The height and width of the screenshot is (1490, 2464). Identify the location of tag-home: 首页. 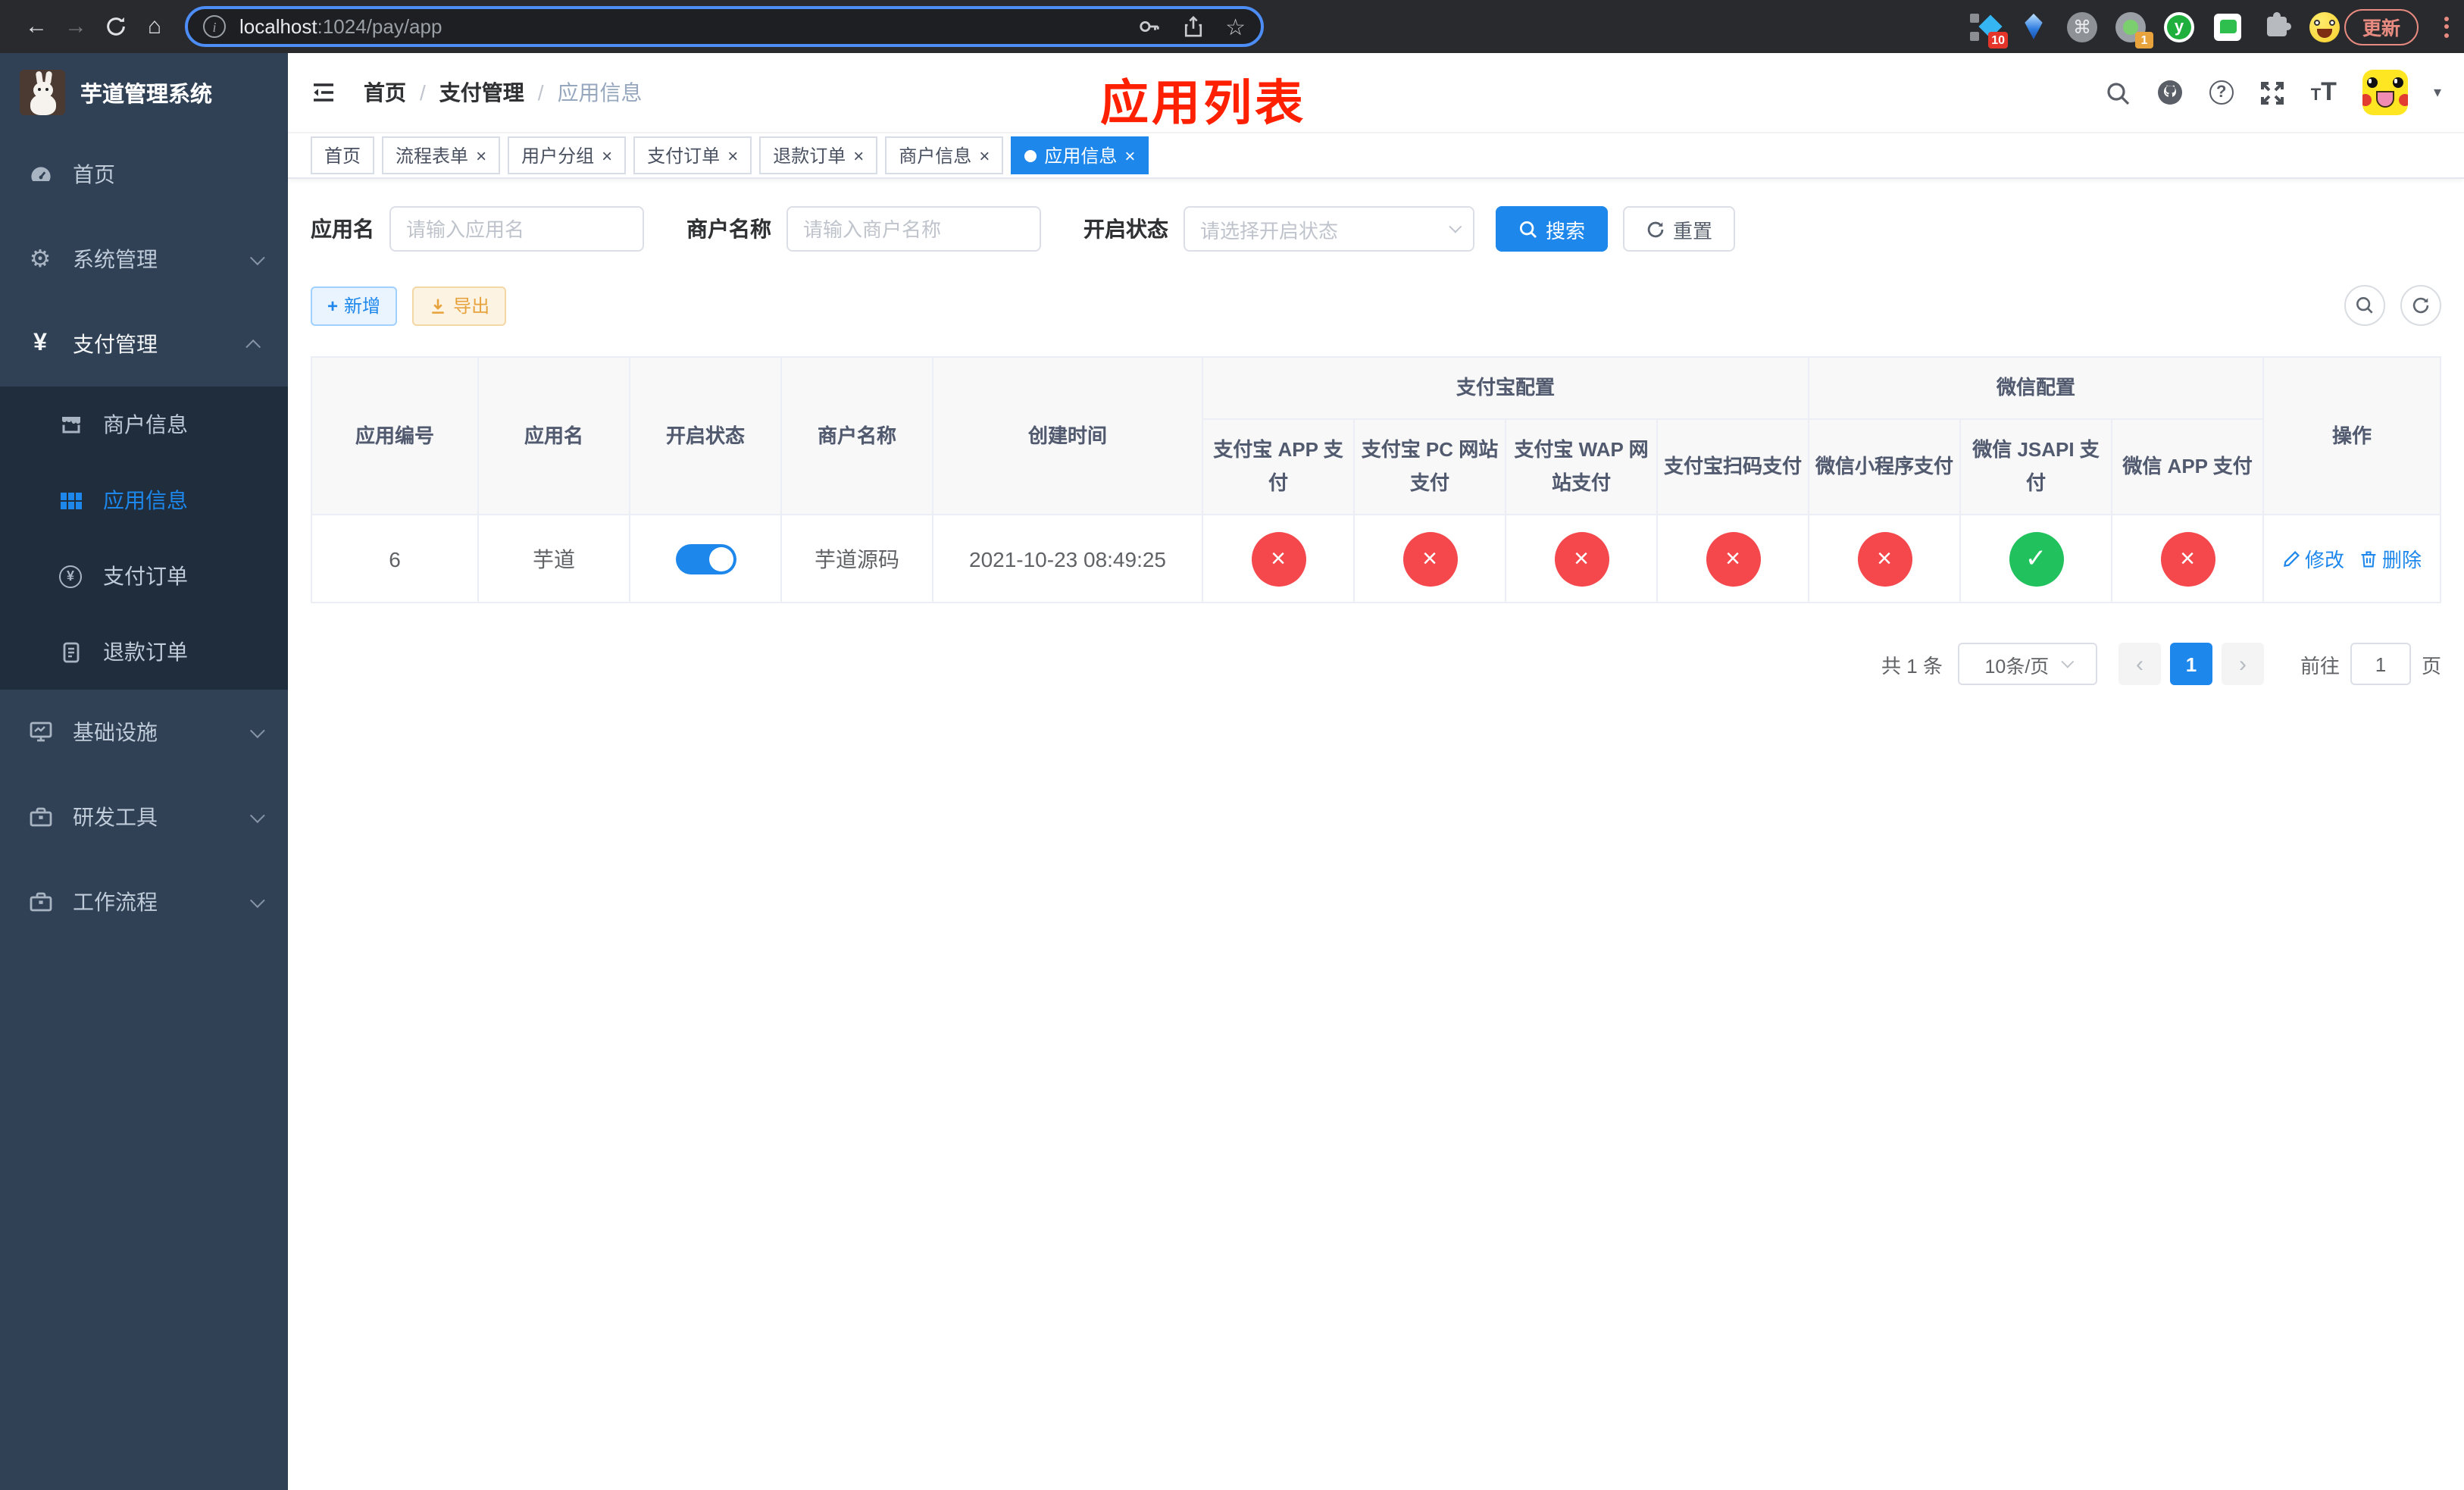
(343, 155).